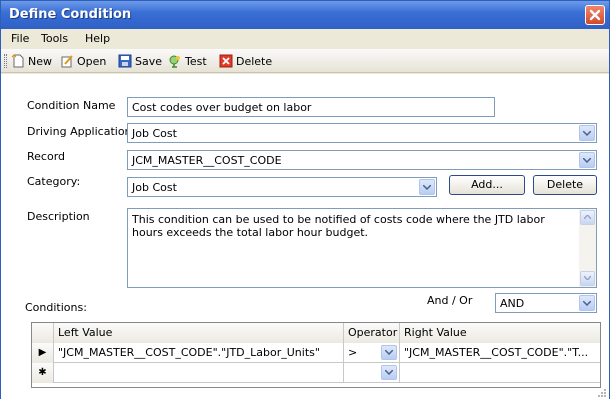 This screenshot has height=400, width=610. I want to click on new-document-icon, so click(17, 61).